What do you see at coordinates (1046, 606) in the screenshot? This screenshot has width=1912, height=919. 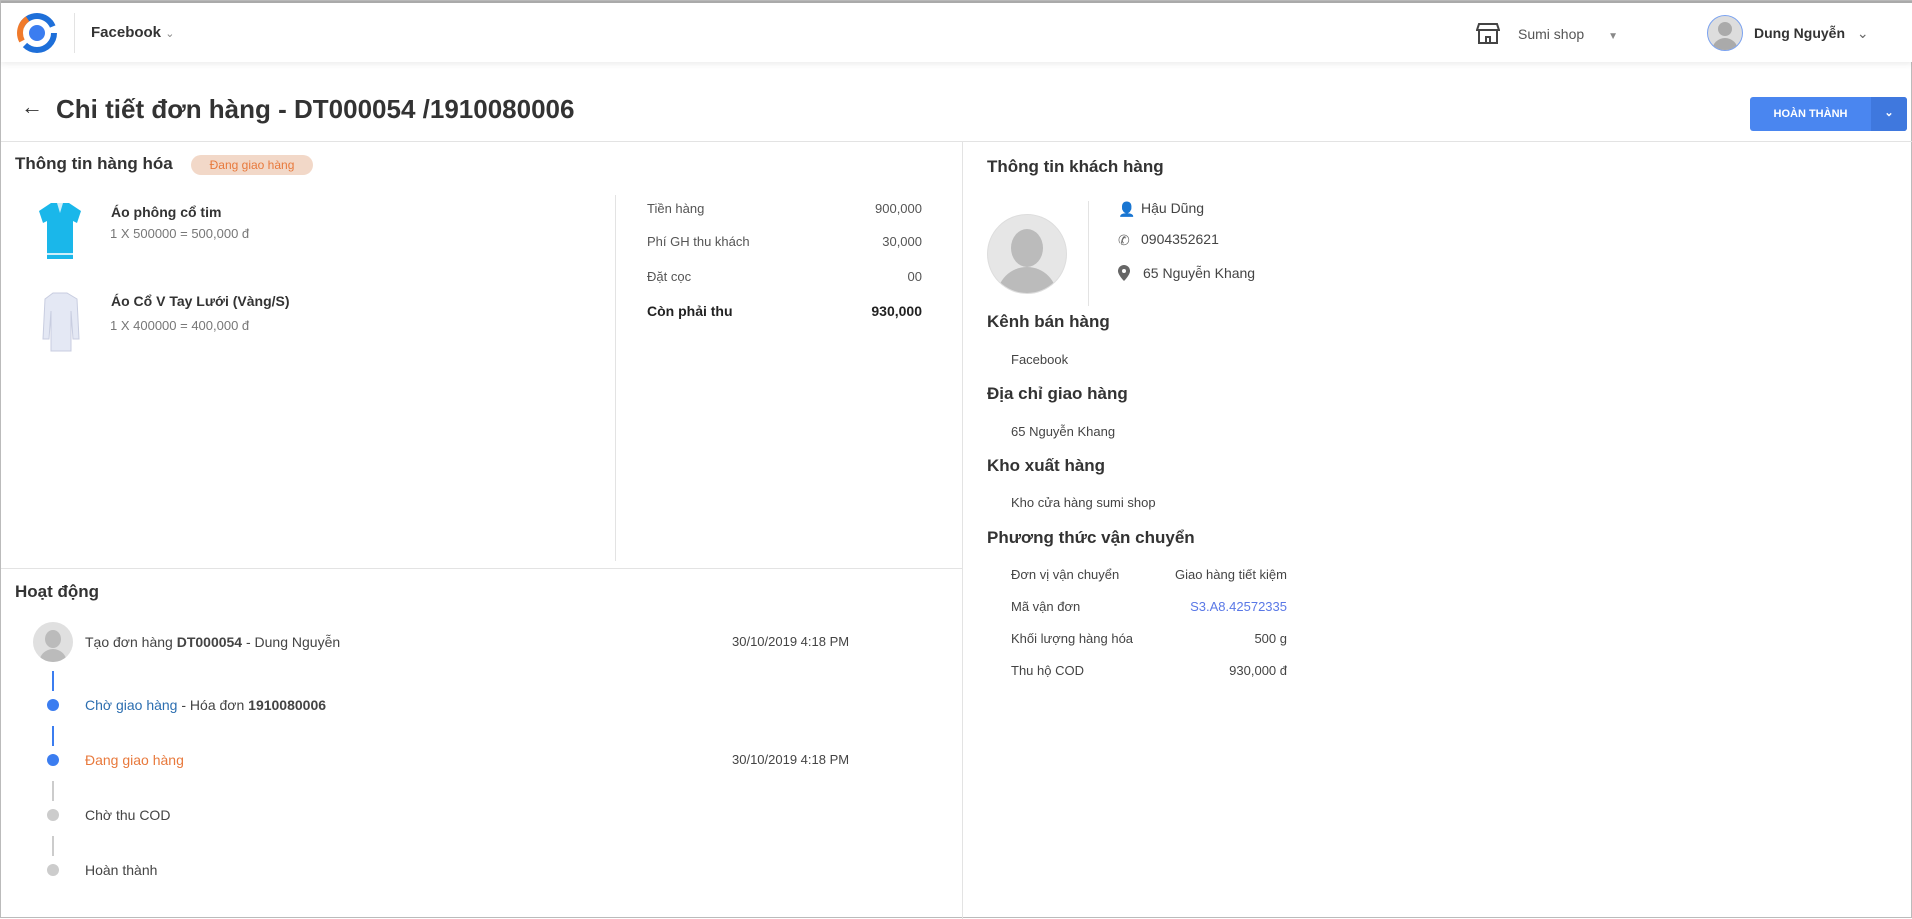 I see `shipping-label: Mã vận đơn` at bounding box center [1046, 606].